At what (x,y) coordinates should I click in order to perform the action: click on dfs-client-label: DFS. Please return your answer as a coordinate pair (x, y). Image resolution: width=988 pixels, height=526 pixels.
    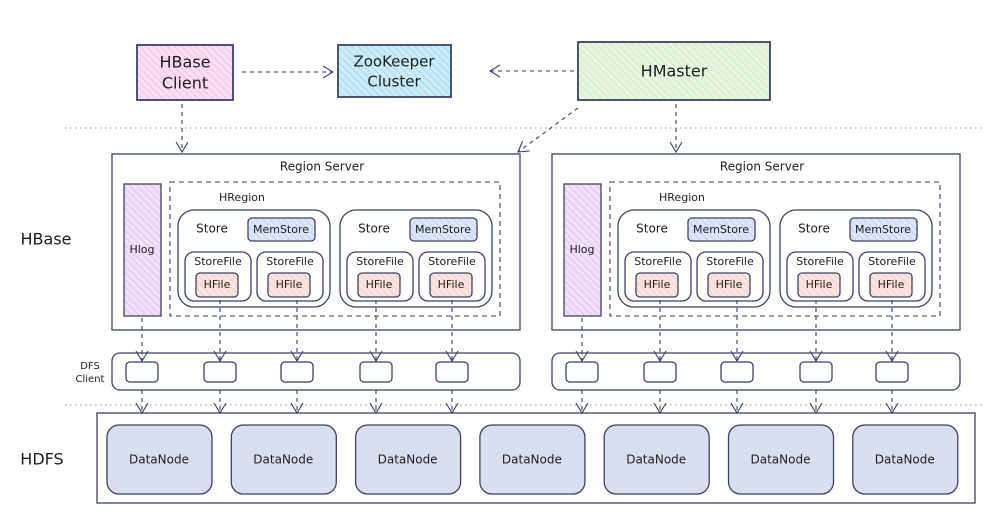
    Looking at the image, I should click on (90, 366).